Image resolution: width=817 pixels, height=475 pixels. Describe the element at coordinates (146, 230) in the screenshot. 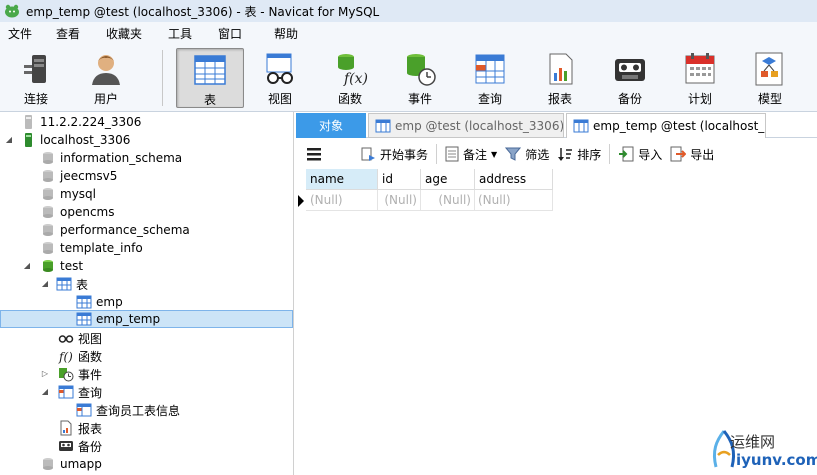

I see `tree-db-performance-schema: performance_schema` at that location.